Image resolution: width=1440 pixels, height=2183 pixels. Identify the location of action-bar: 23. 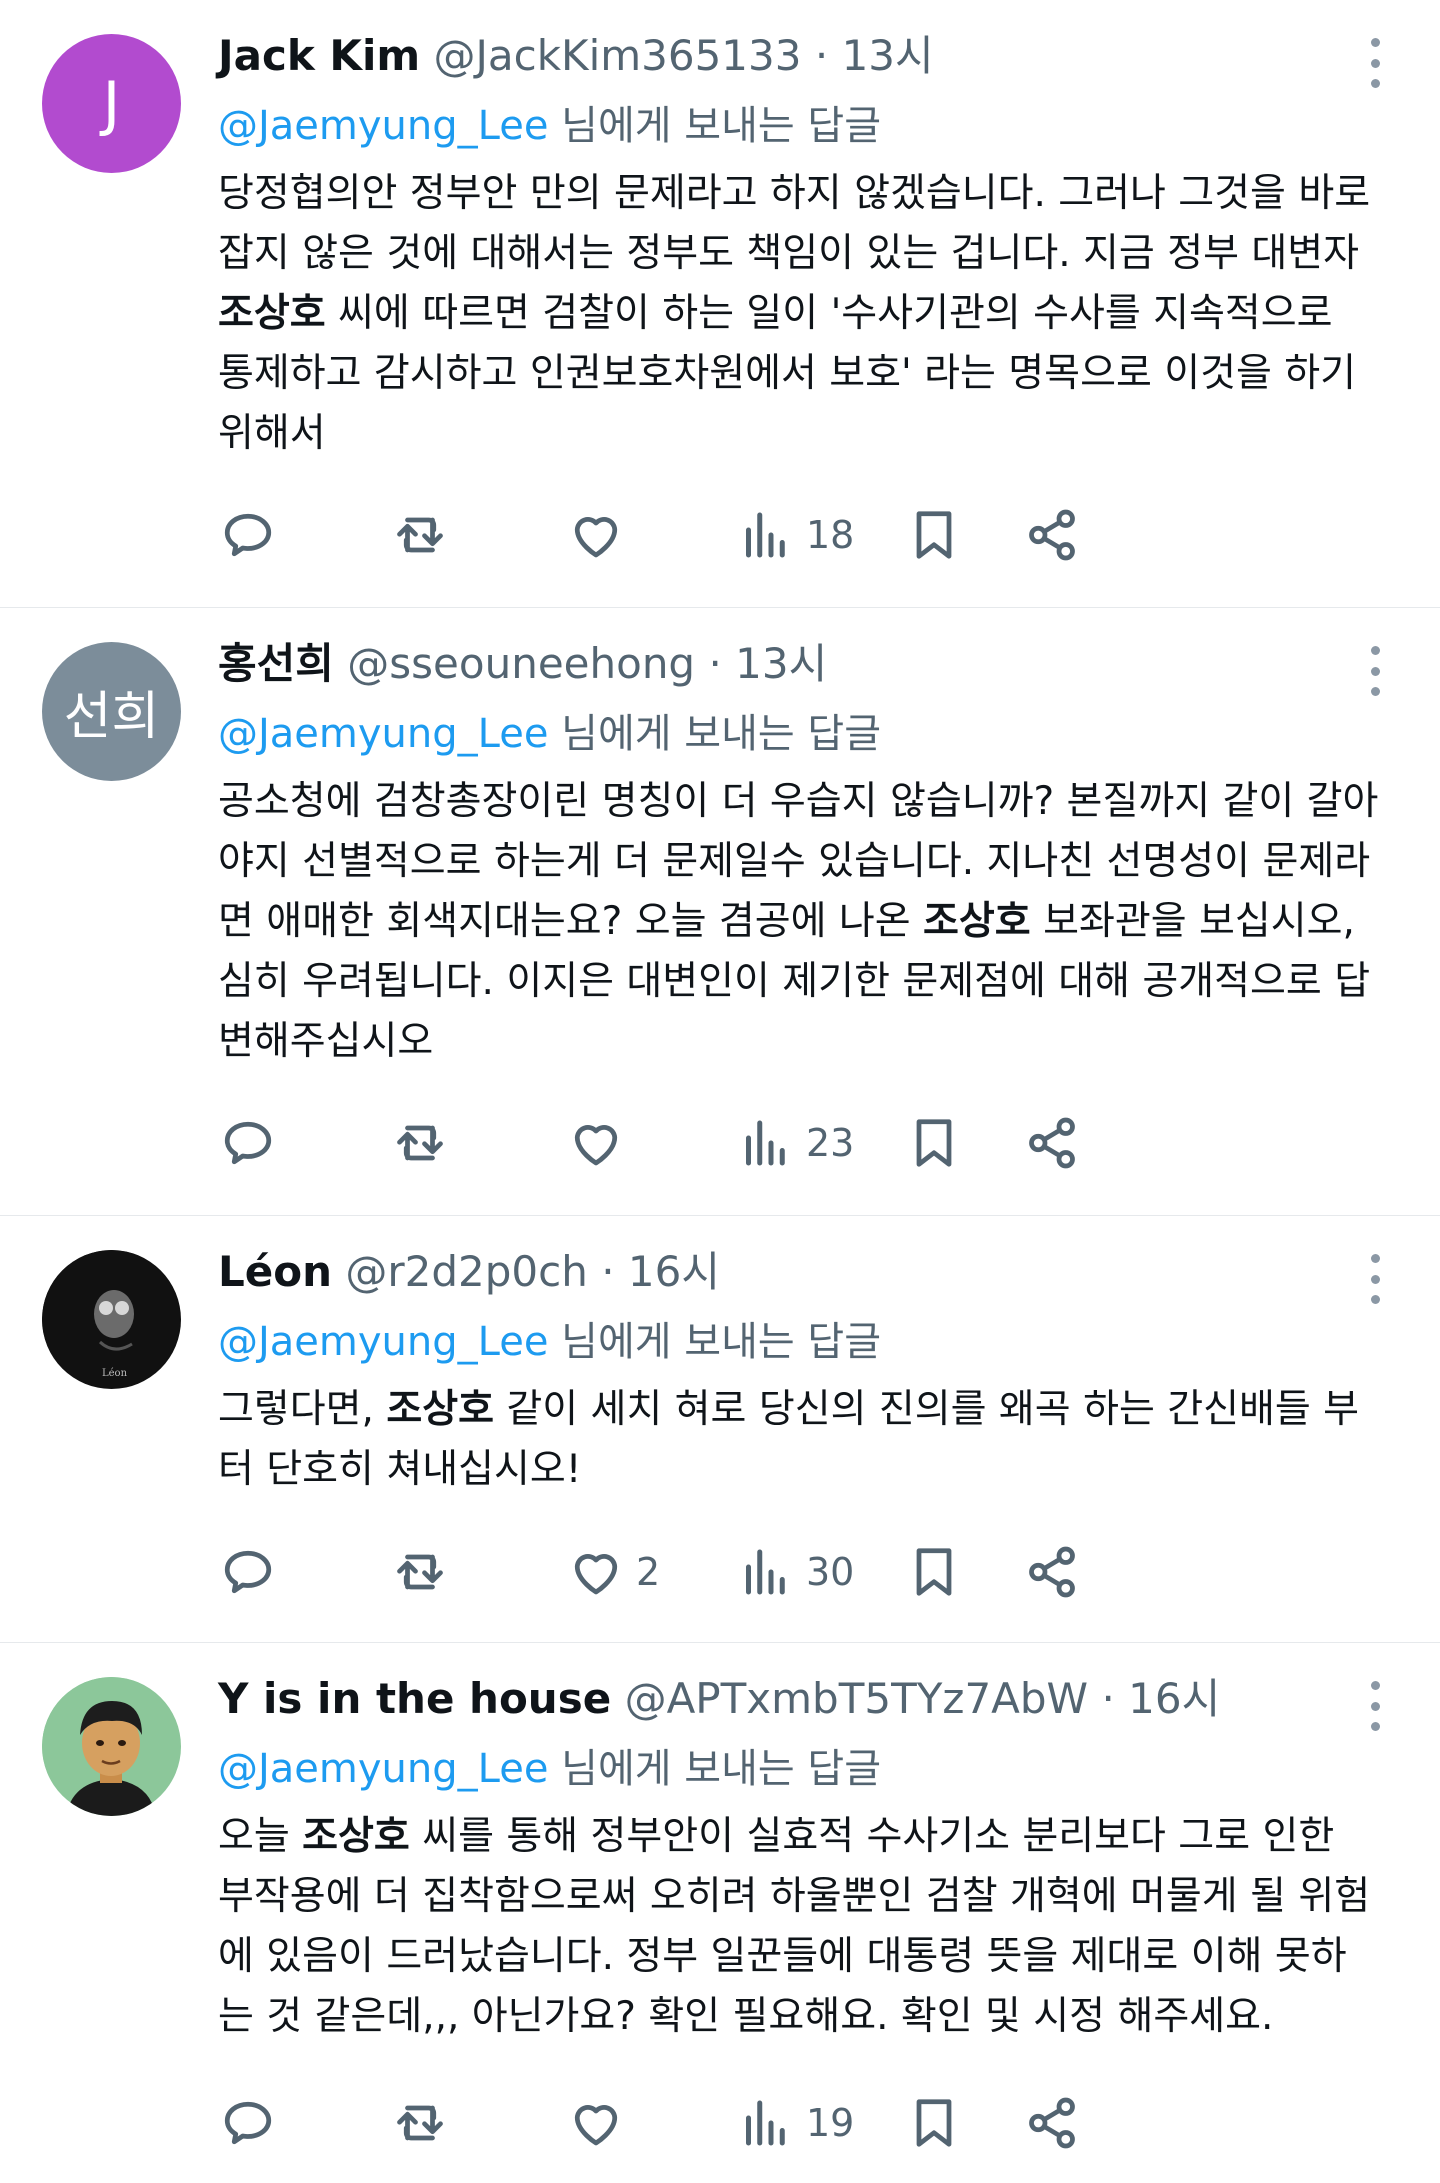
(806, 1143).